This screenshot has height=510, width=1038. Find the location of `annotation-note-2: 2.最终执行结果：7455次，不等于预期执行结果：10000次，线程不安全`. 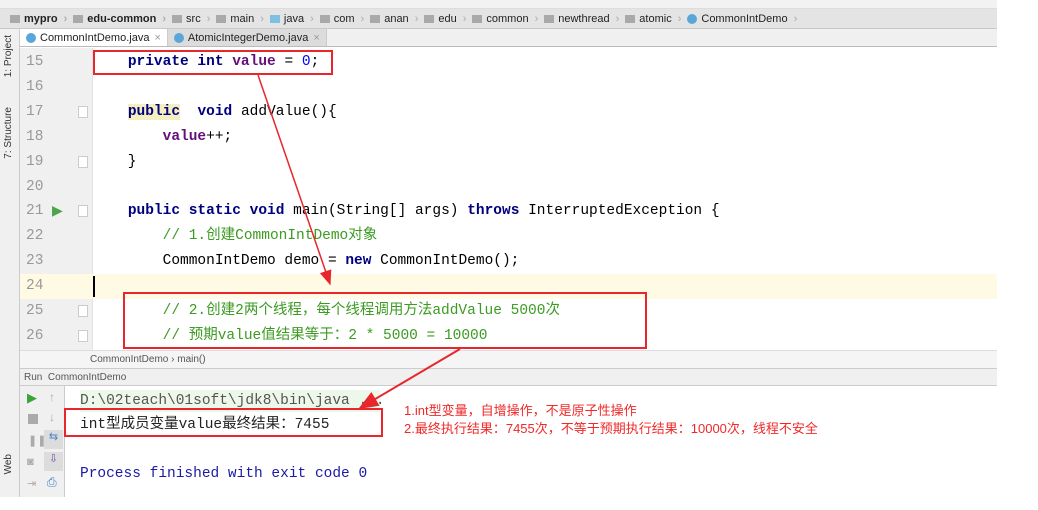

annotation-note-2: 2.最终执行结果：7455次，不等于预期执行结果：10000次，线程不安全 is located at coordinates (611, 428).